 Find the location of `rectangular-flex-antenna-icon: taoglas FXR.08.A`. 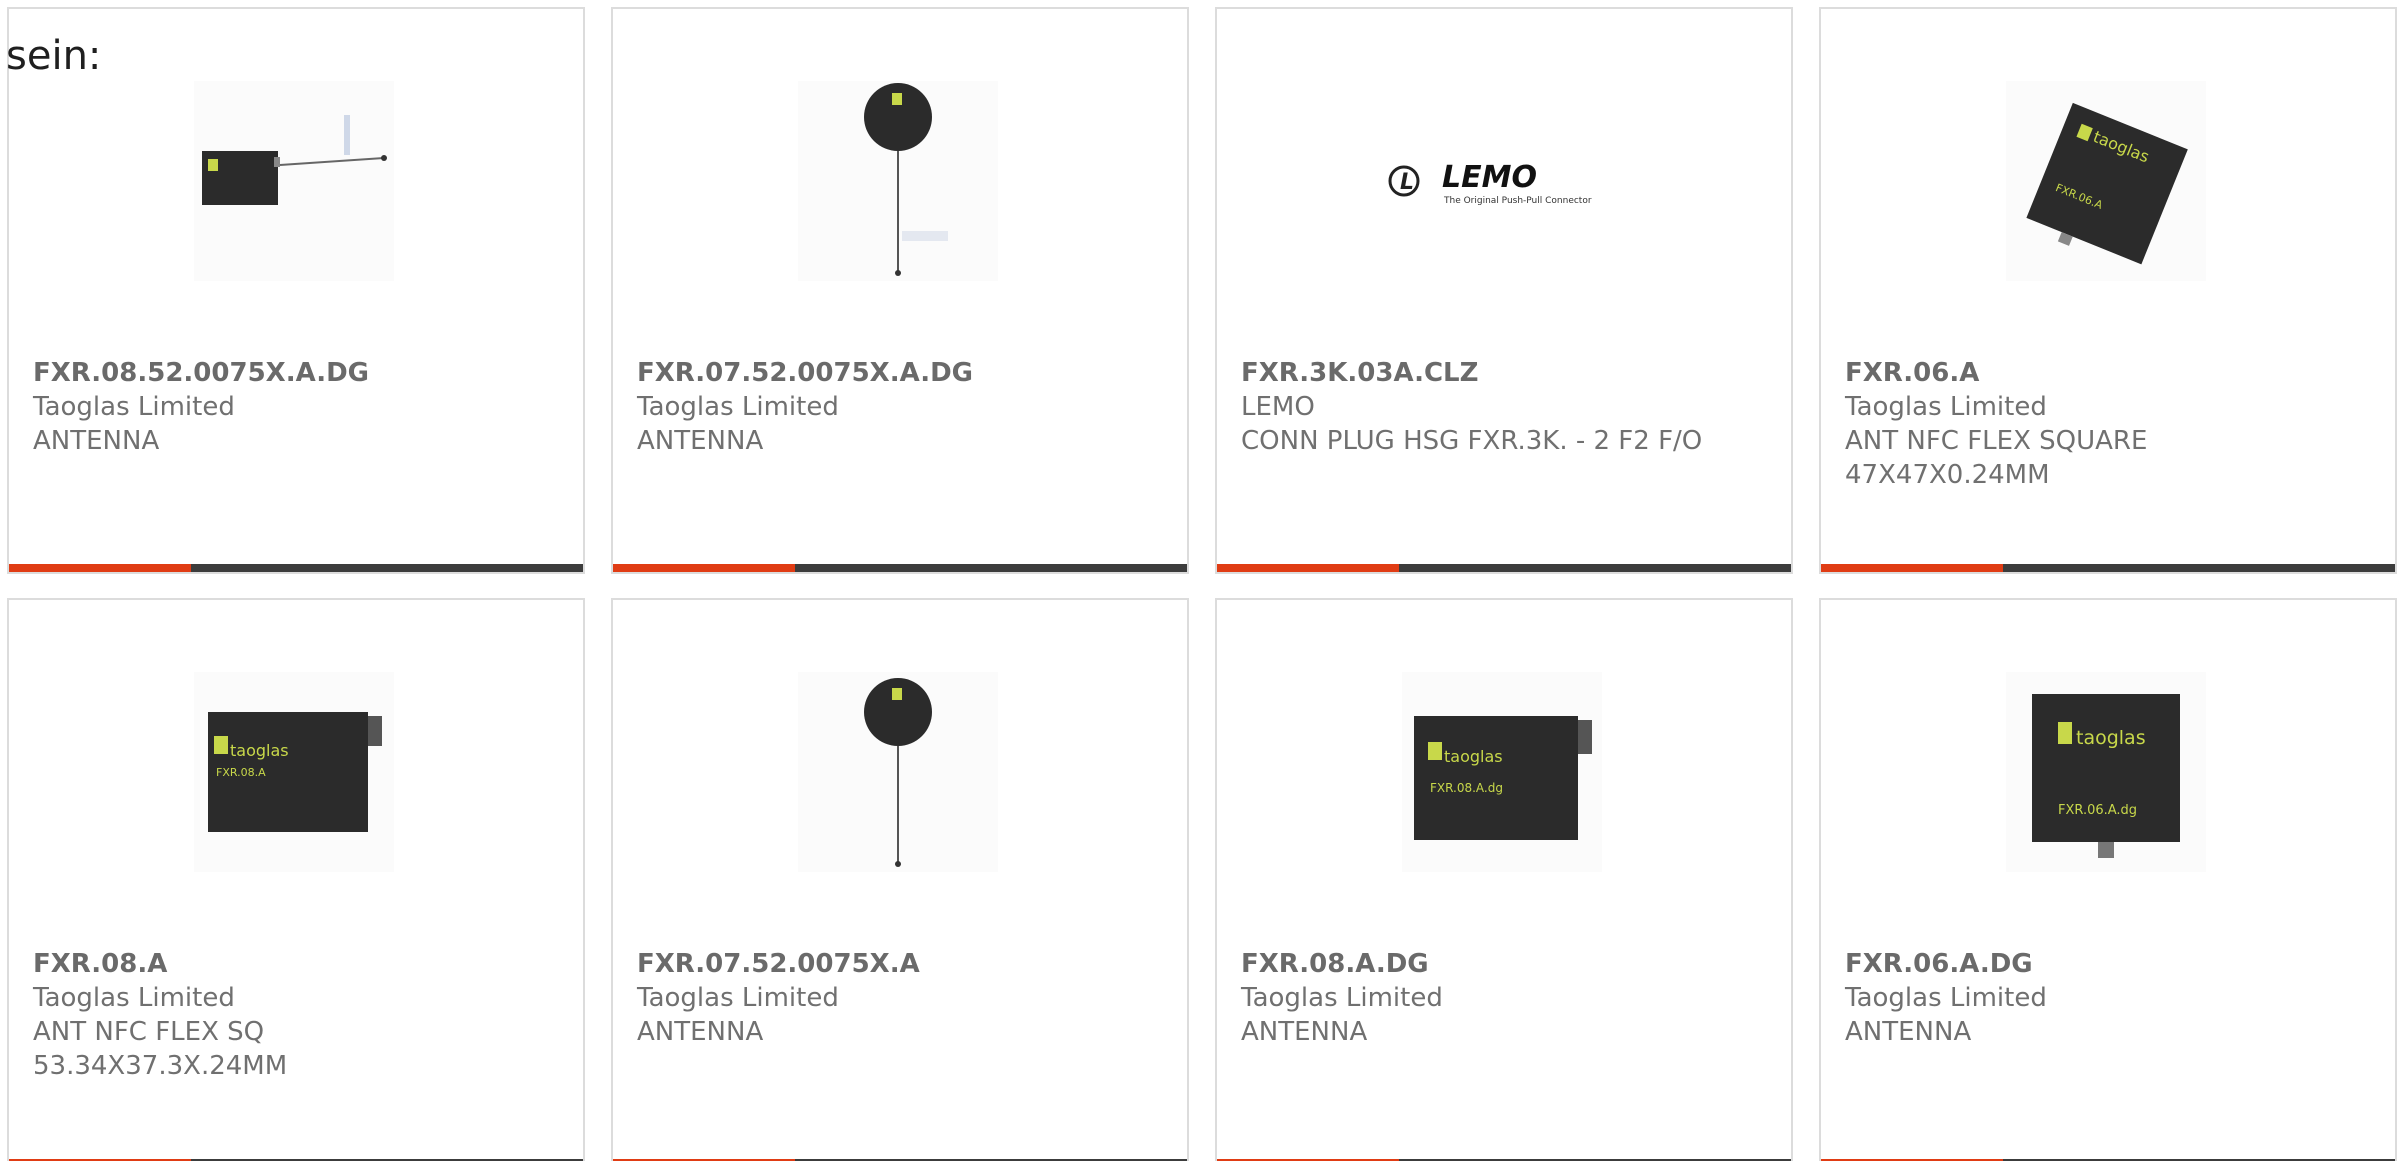

rectangular-flex-antenna-icon: taoglas FXR.08.A is located at coordinates (295, 772).